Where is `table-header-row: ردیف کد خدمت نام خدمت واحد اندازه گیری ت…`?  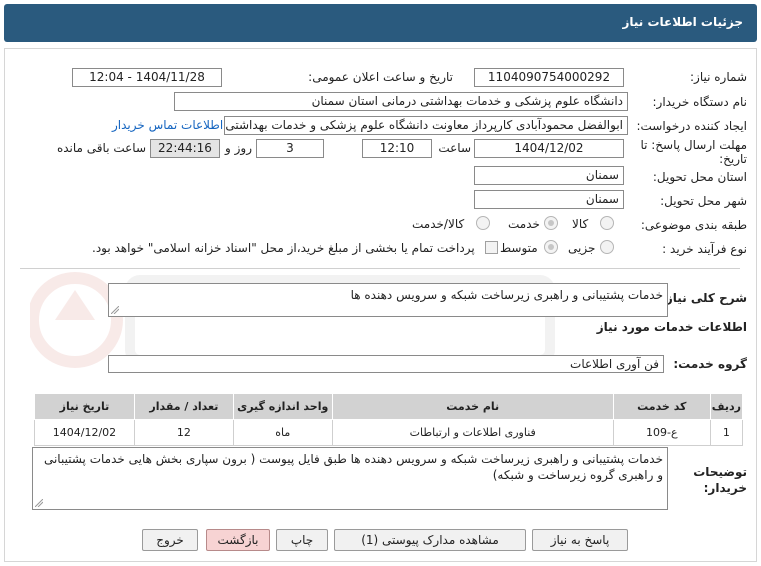 table-header-row: ردیف کد خدمت نام خدمت واحد اندازه گیری ت… is located at coordinates (389, 406).